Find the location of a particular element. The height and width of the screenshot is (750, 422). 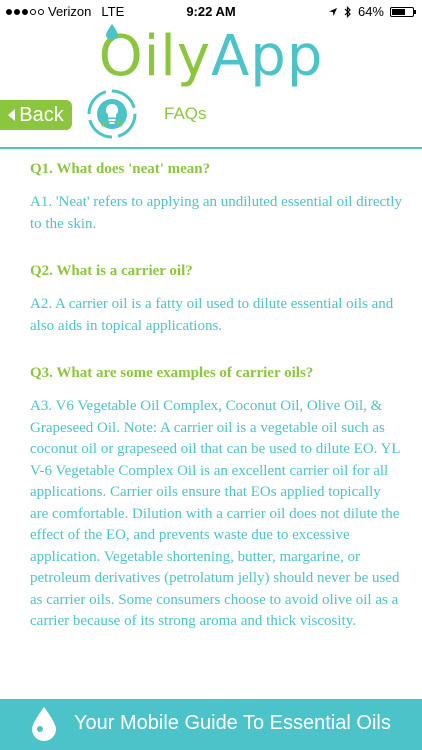

header-divider is located at coordinates (211, 148).